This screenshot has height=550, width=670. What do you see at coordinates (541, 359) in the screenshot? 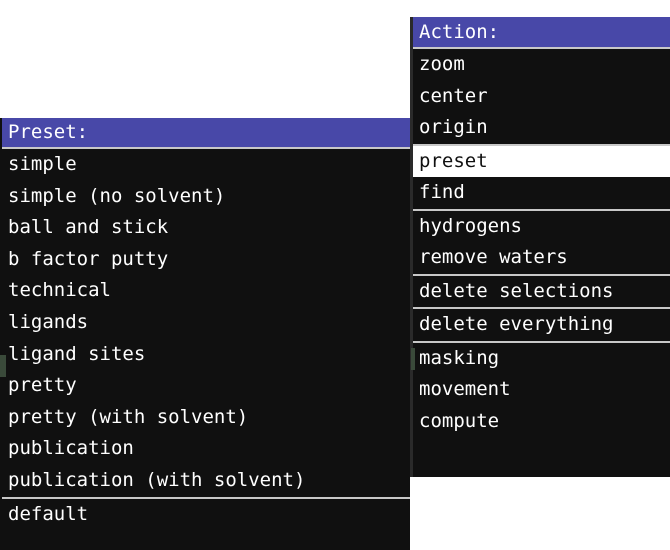
I see `action-item-masking: masking` at bounding box center [541, 359].